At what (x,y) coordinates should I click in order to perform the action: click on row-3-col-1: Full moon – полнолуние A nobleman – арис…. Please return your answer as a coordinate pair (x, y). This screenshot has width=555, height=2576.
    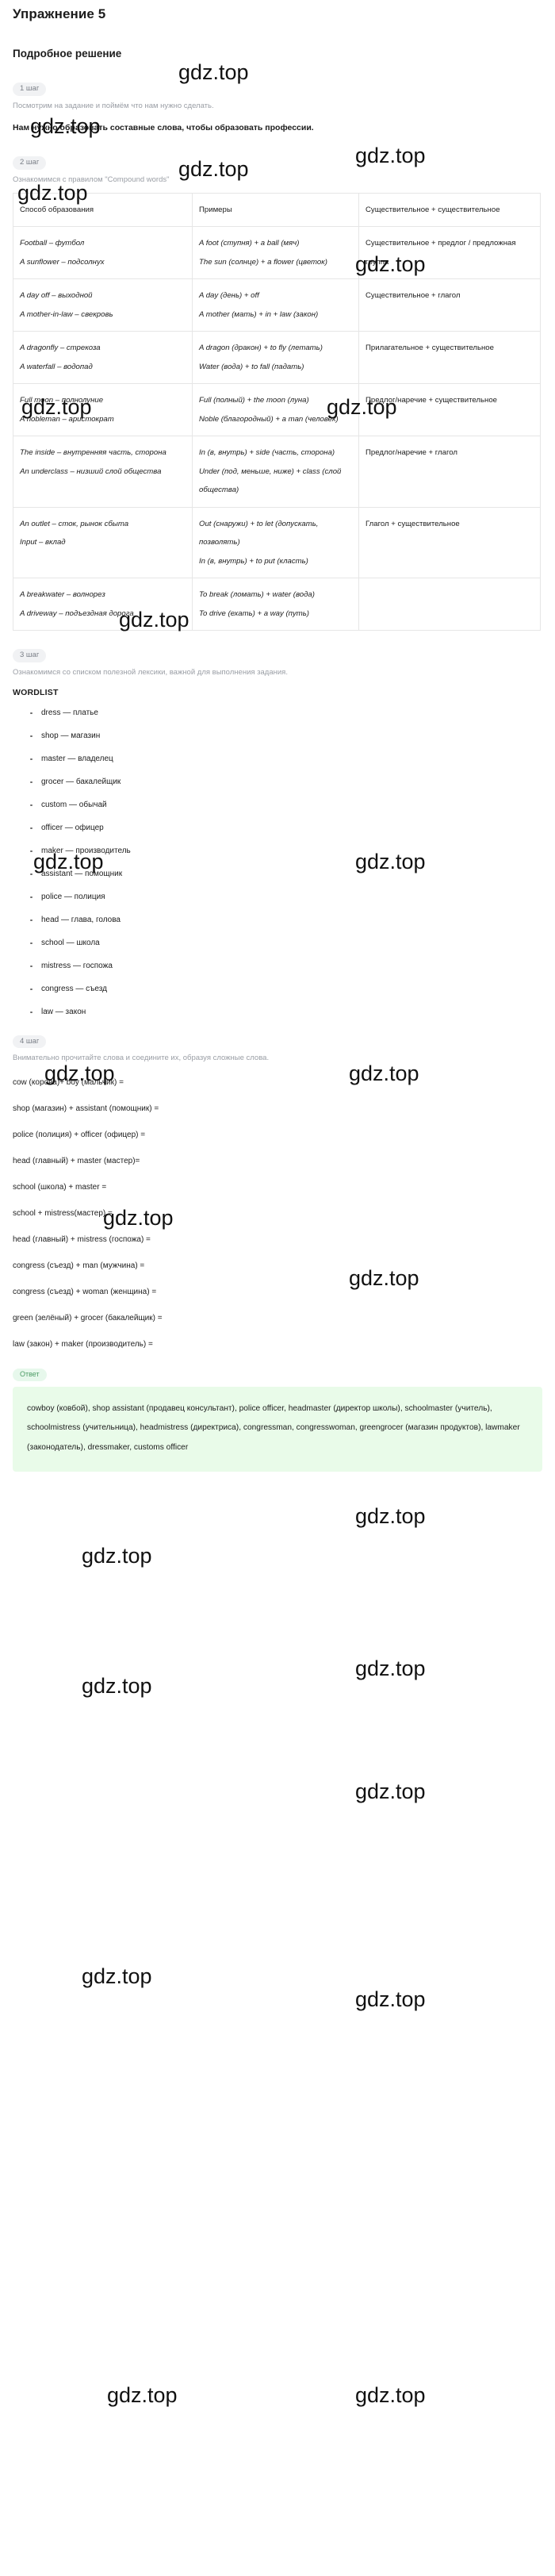
    Looking at the image, I should click on (103, 410).